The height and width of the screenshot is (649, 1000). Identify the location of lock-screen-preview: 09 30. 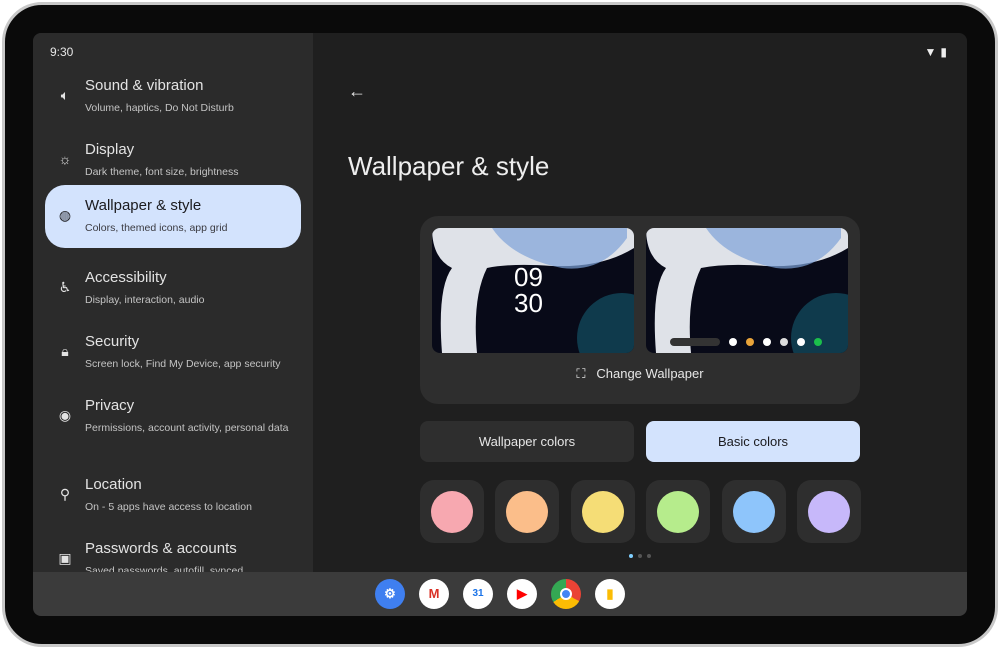
(533, 290).